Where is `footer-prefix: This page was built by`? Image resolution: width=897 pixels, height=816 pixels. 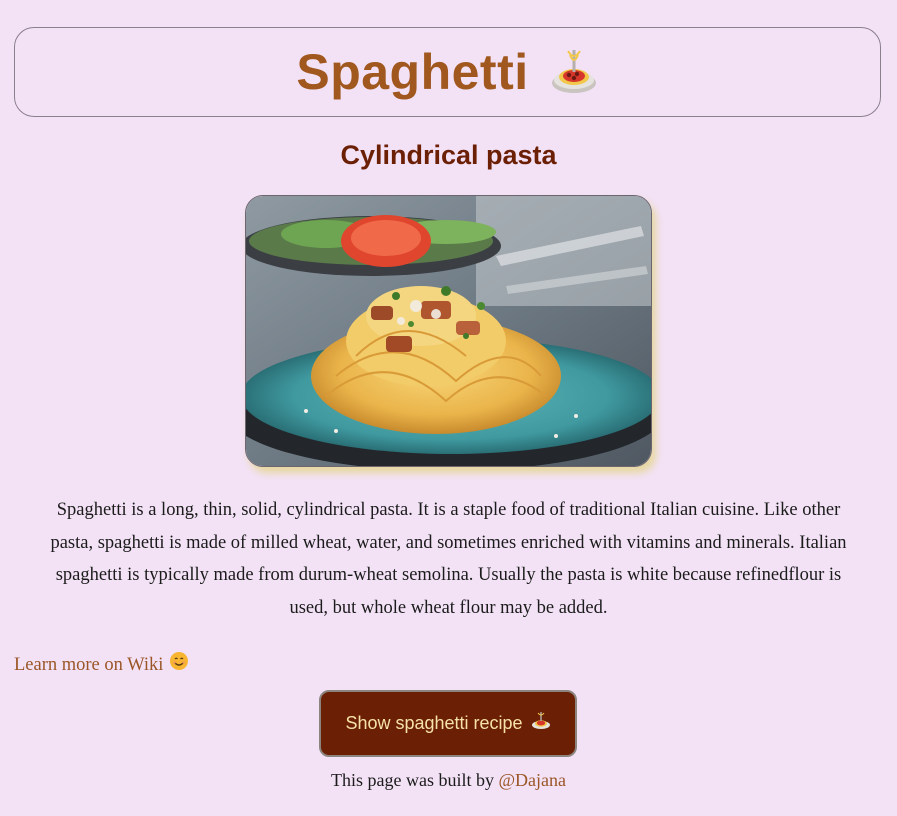
footer-prefix: This page was built by is located at coordinates (412, 780).